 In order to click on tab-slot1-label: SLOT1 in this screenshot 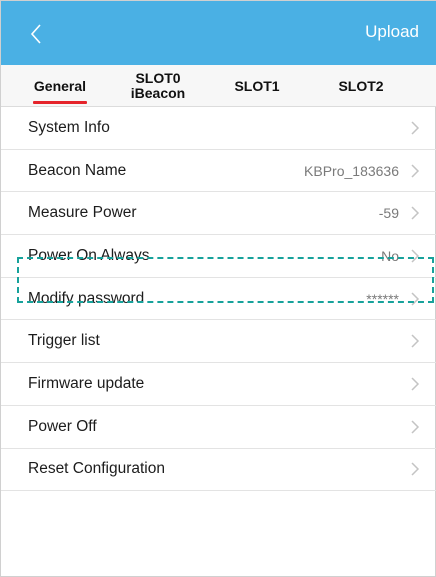, I will do `click(257, 85)`.